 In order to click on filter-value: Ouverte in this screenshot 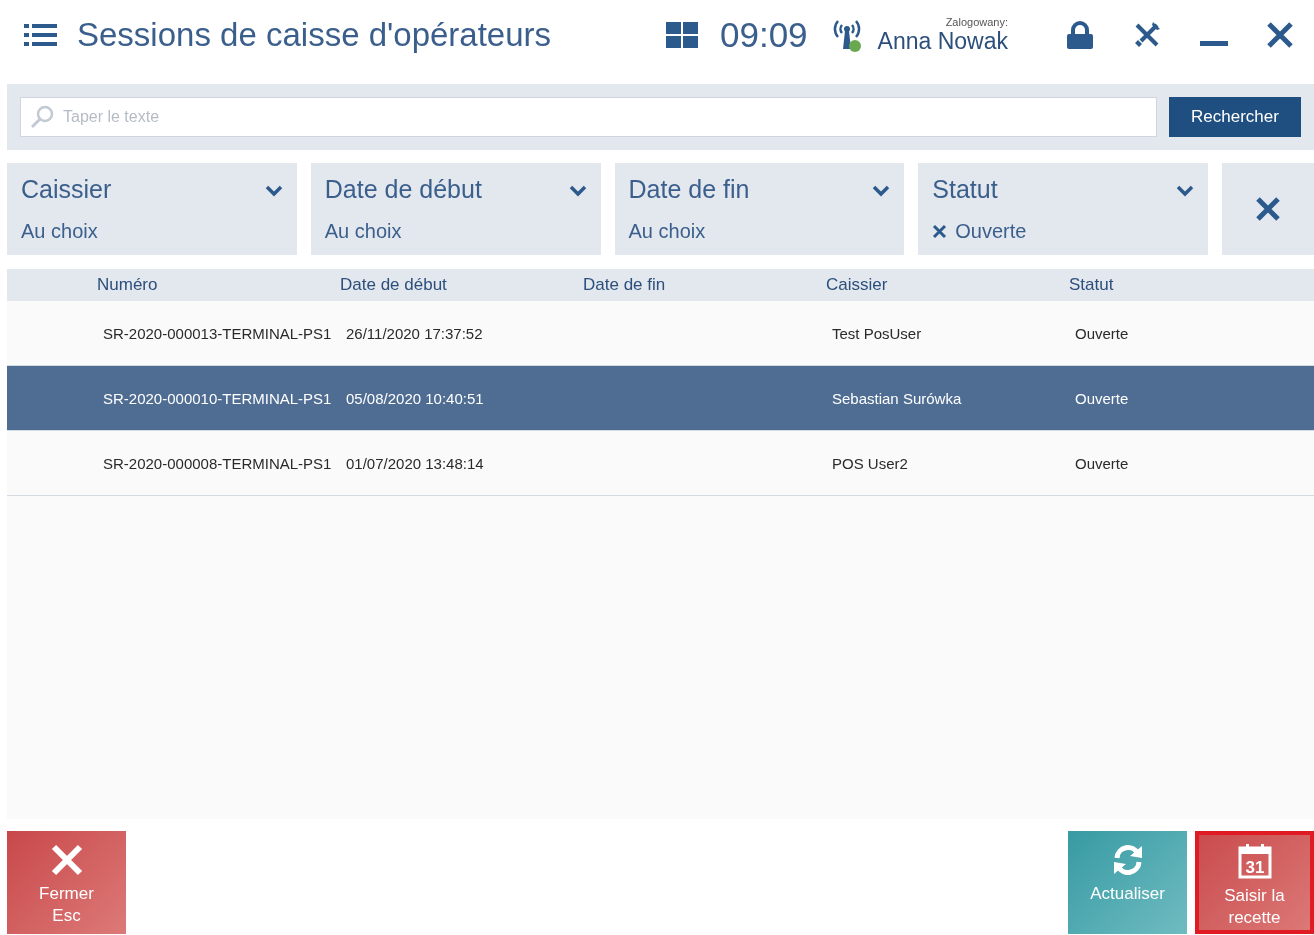, I will do `click(991, 231)`.